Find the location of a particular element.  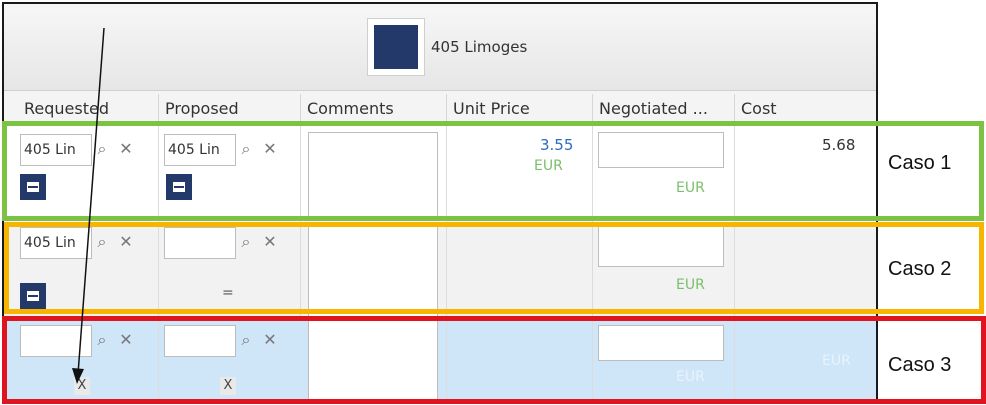

annotation-arrow is located at coordinates (88, 205).